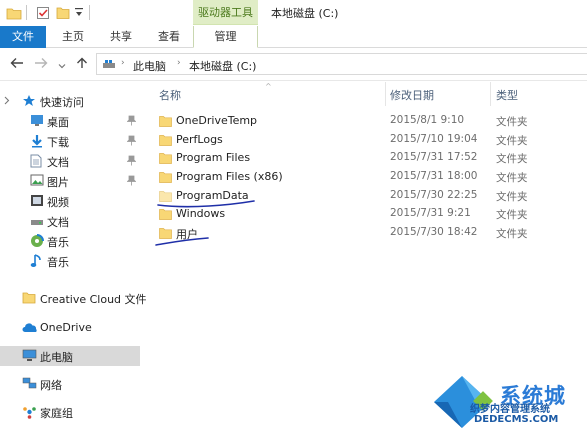 This screenshot has height=430, width=587. Describe the element at coordinates (70, 201) in the screenshot. I see `sidebar-item-videos: 视频` at that location.